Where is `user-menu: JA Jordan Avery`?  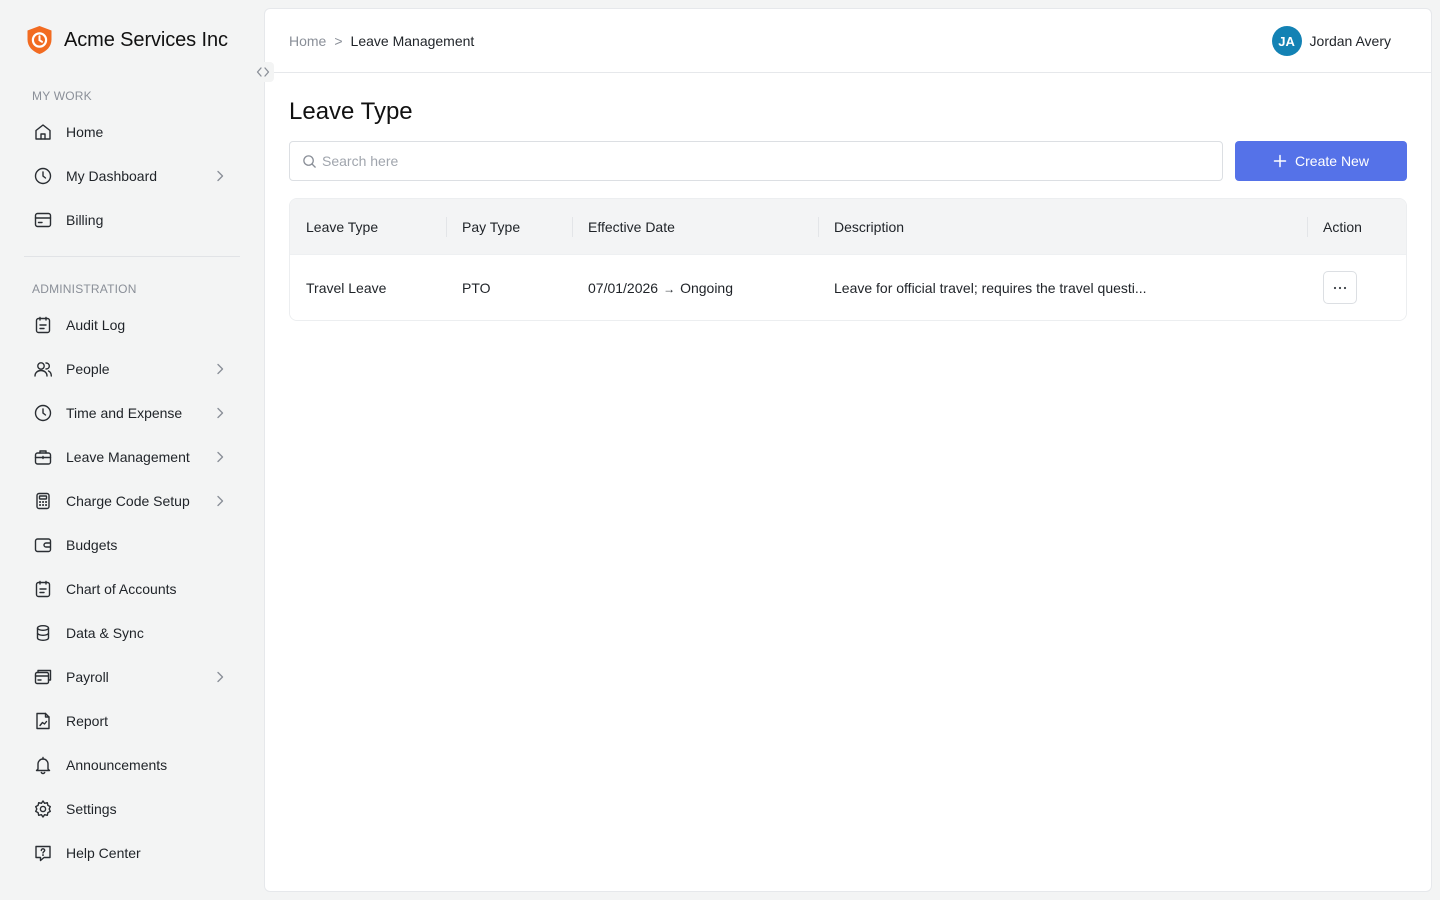
user-menu: JA Jordan Avery is located at coordinates (1331, 41).